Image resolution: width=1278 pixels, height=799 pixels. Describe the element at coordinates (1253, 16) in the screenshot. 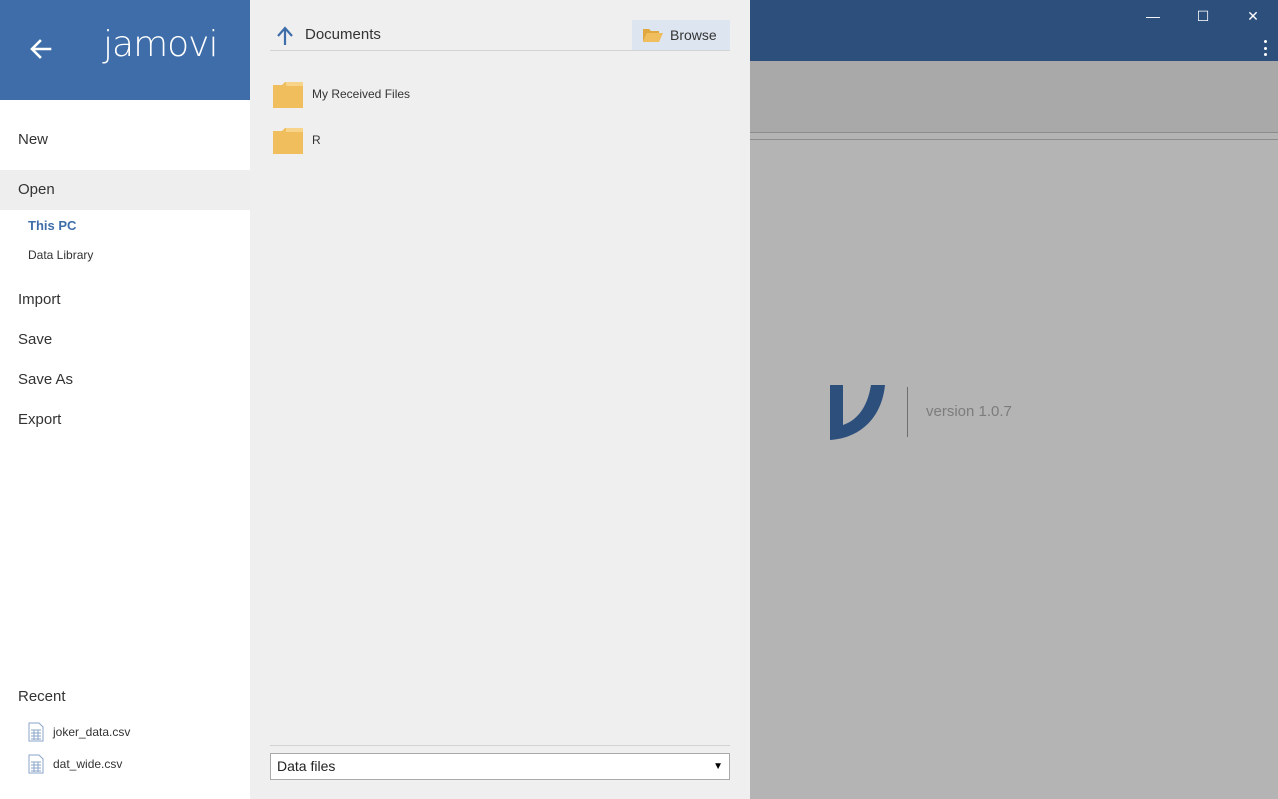

I see `close-button: ✕` at that location.